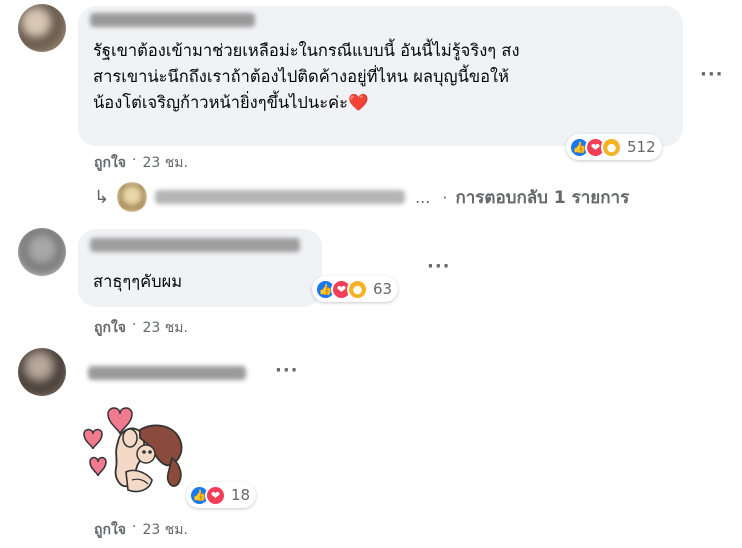 Image resolution: width=742 pixels, height=548 pixels. I want to click on reply-author-blur, so click(280, 197).